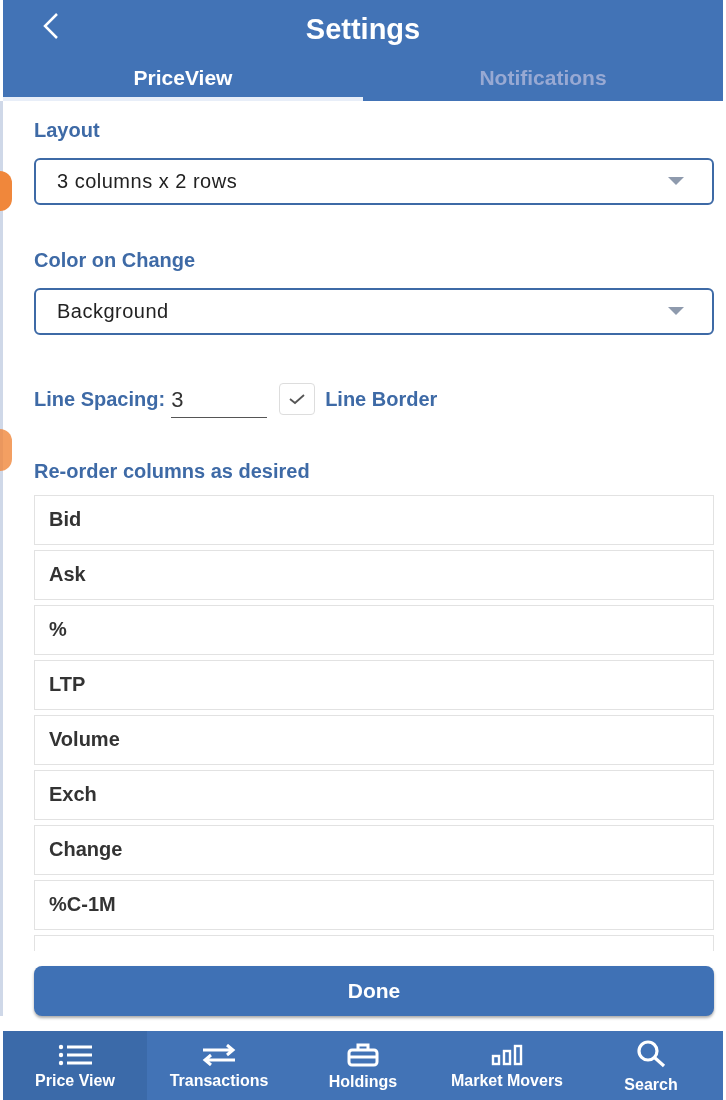 This screenshot has width=726, height=1100. I want to click on nav-item: Search, so click(651, 1065).